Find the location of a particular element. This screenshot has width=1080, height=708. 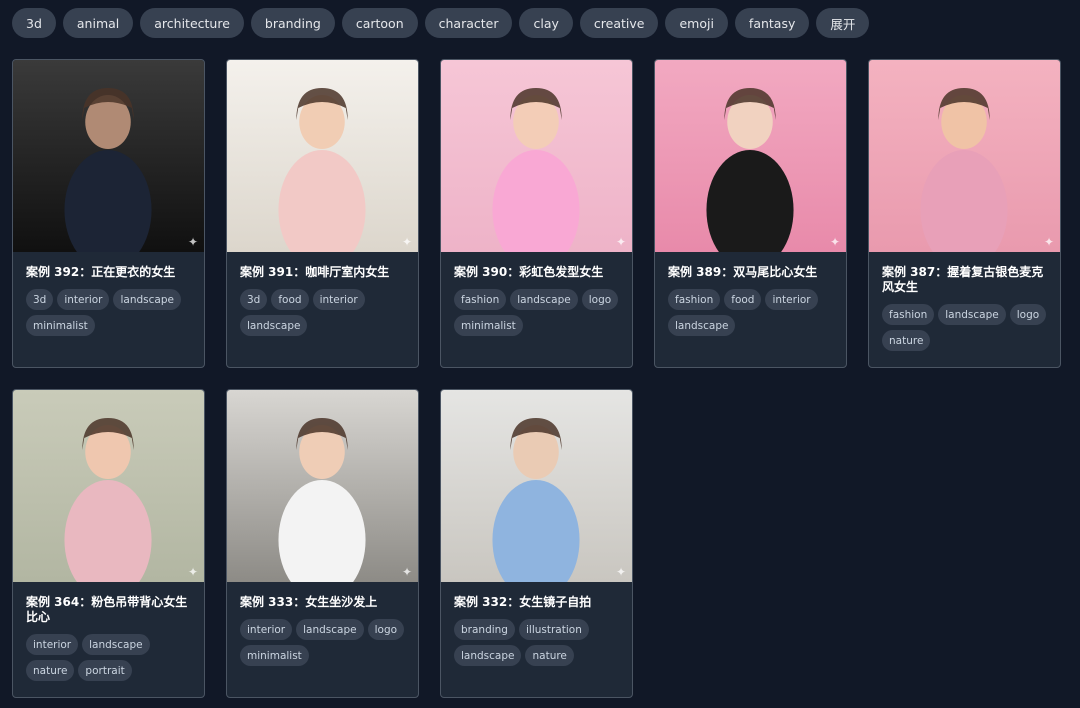

tag-list: 3d food interior landscape is located at coordinates (322, 312).